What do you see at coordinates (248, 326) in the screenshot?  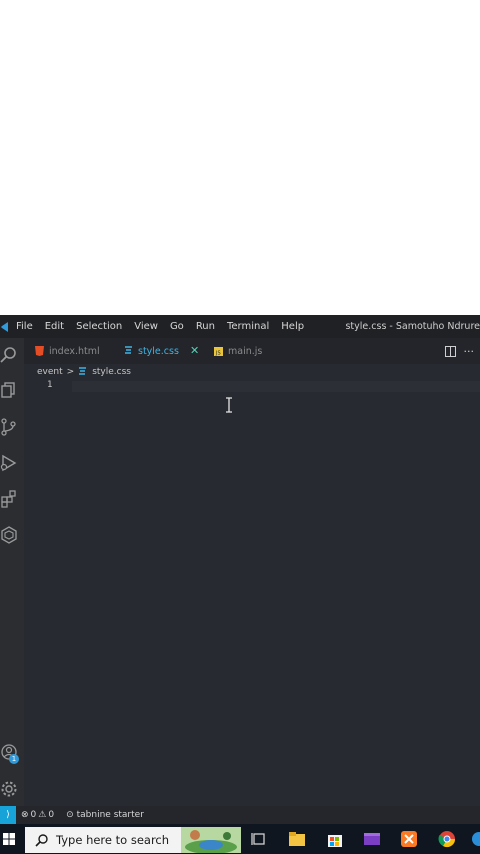 I see `menu-terminal: Terminal` at bounding box center [248, 326].